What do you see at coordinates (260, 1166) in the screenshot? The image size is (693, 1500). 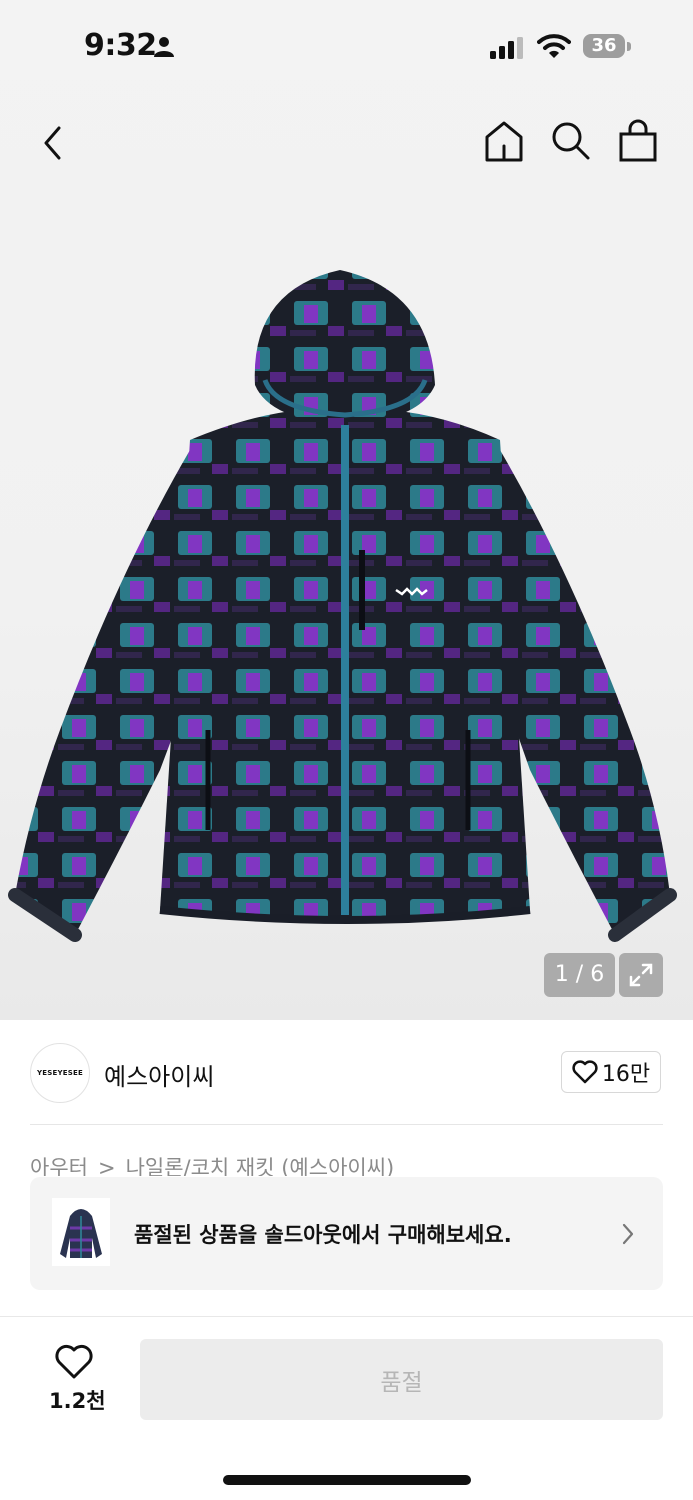 I see `breadcrumb-subcategory: 나일론/코치 재킷 (예스아이씨)` at bounding box center [260, 1166].